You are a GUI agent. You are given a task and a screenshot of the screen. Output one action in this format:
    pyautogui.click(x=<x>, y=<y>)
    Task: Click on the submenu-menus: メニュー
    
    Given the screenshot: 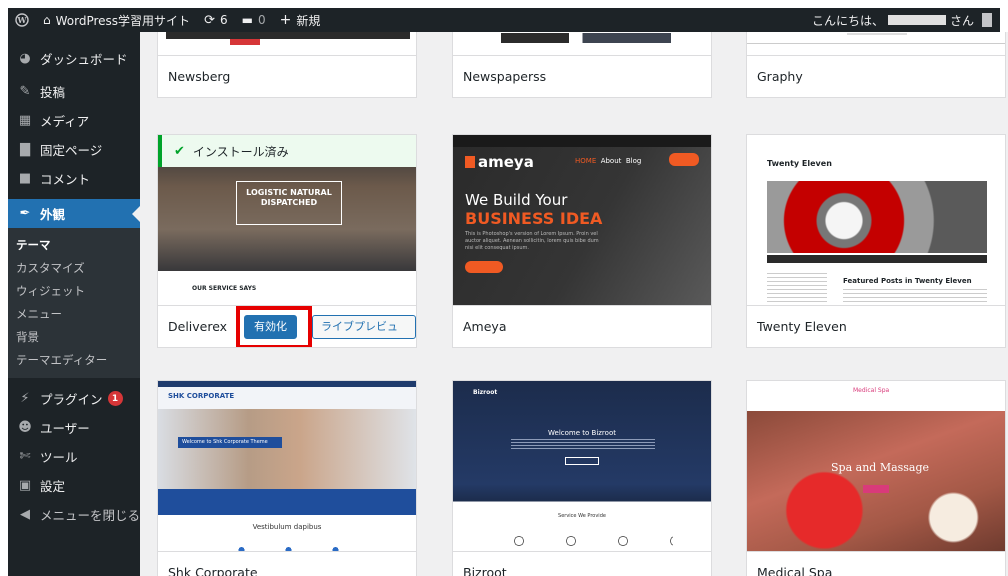 What is the action you would take?
    pyautogui.click(x=74, y=314)
    